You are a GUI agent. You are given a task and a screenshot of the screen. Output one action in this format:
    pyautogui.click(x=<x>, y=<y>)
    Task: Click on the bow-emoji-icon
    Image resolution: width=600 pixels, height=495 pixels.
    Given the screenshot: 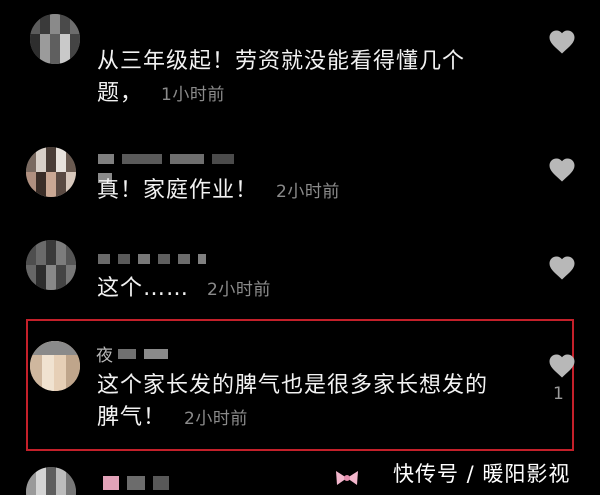 What is the action you would take?
    pyautogui.click(x=347, y=478)
    